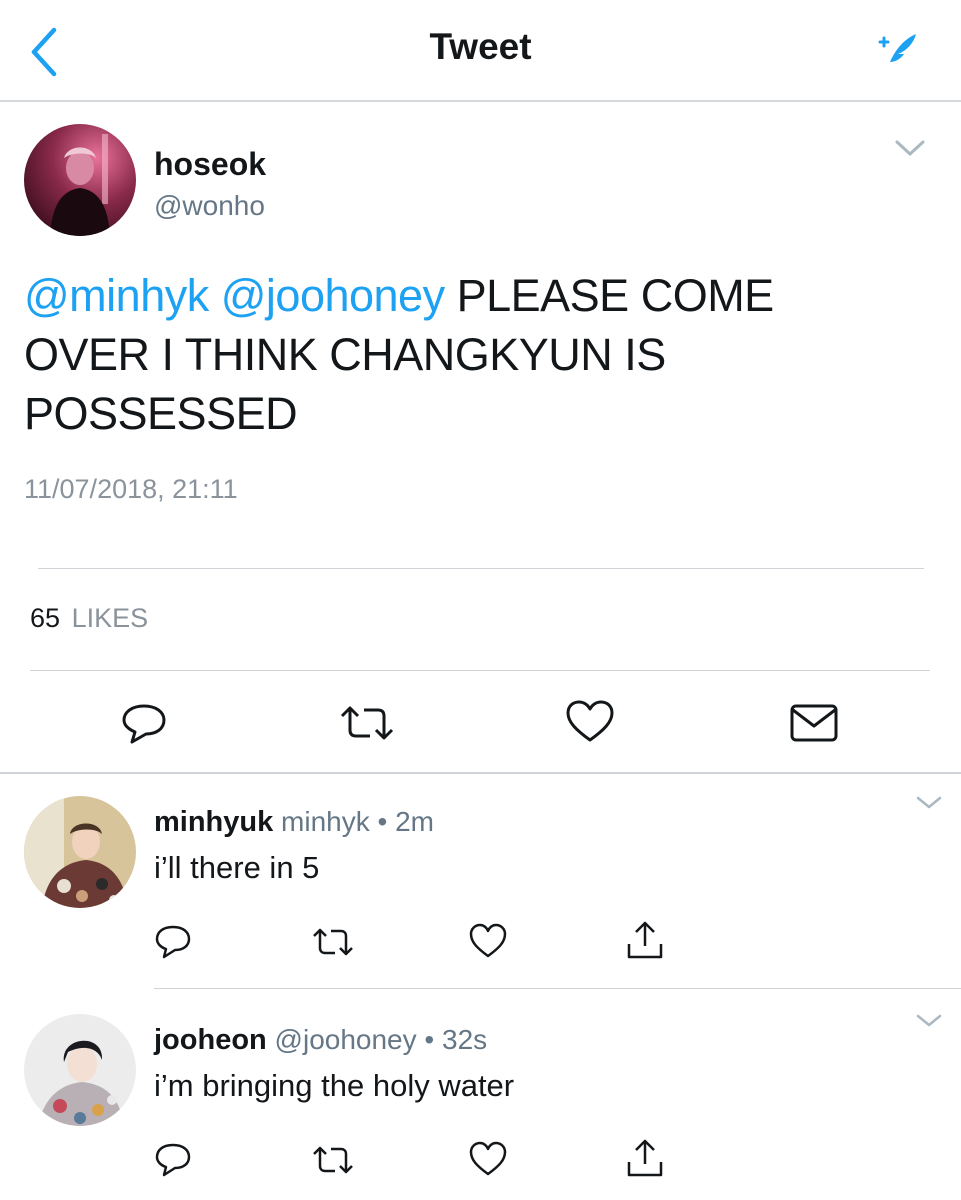  Describe the element at coordinates (480, 46) in the screenshot. I see `page-title: Tweet` at that location.